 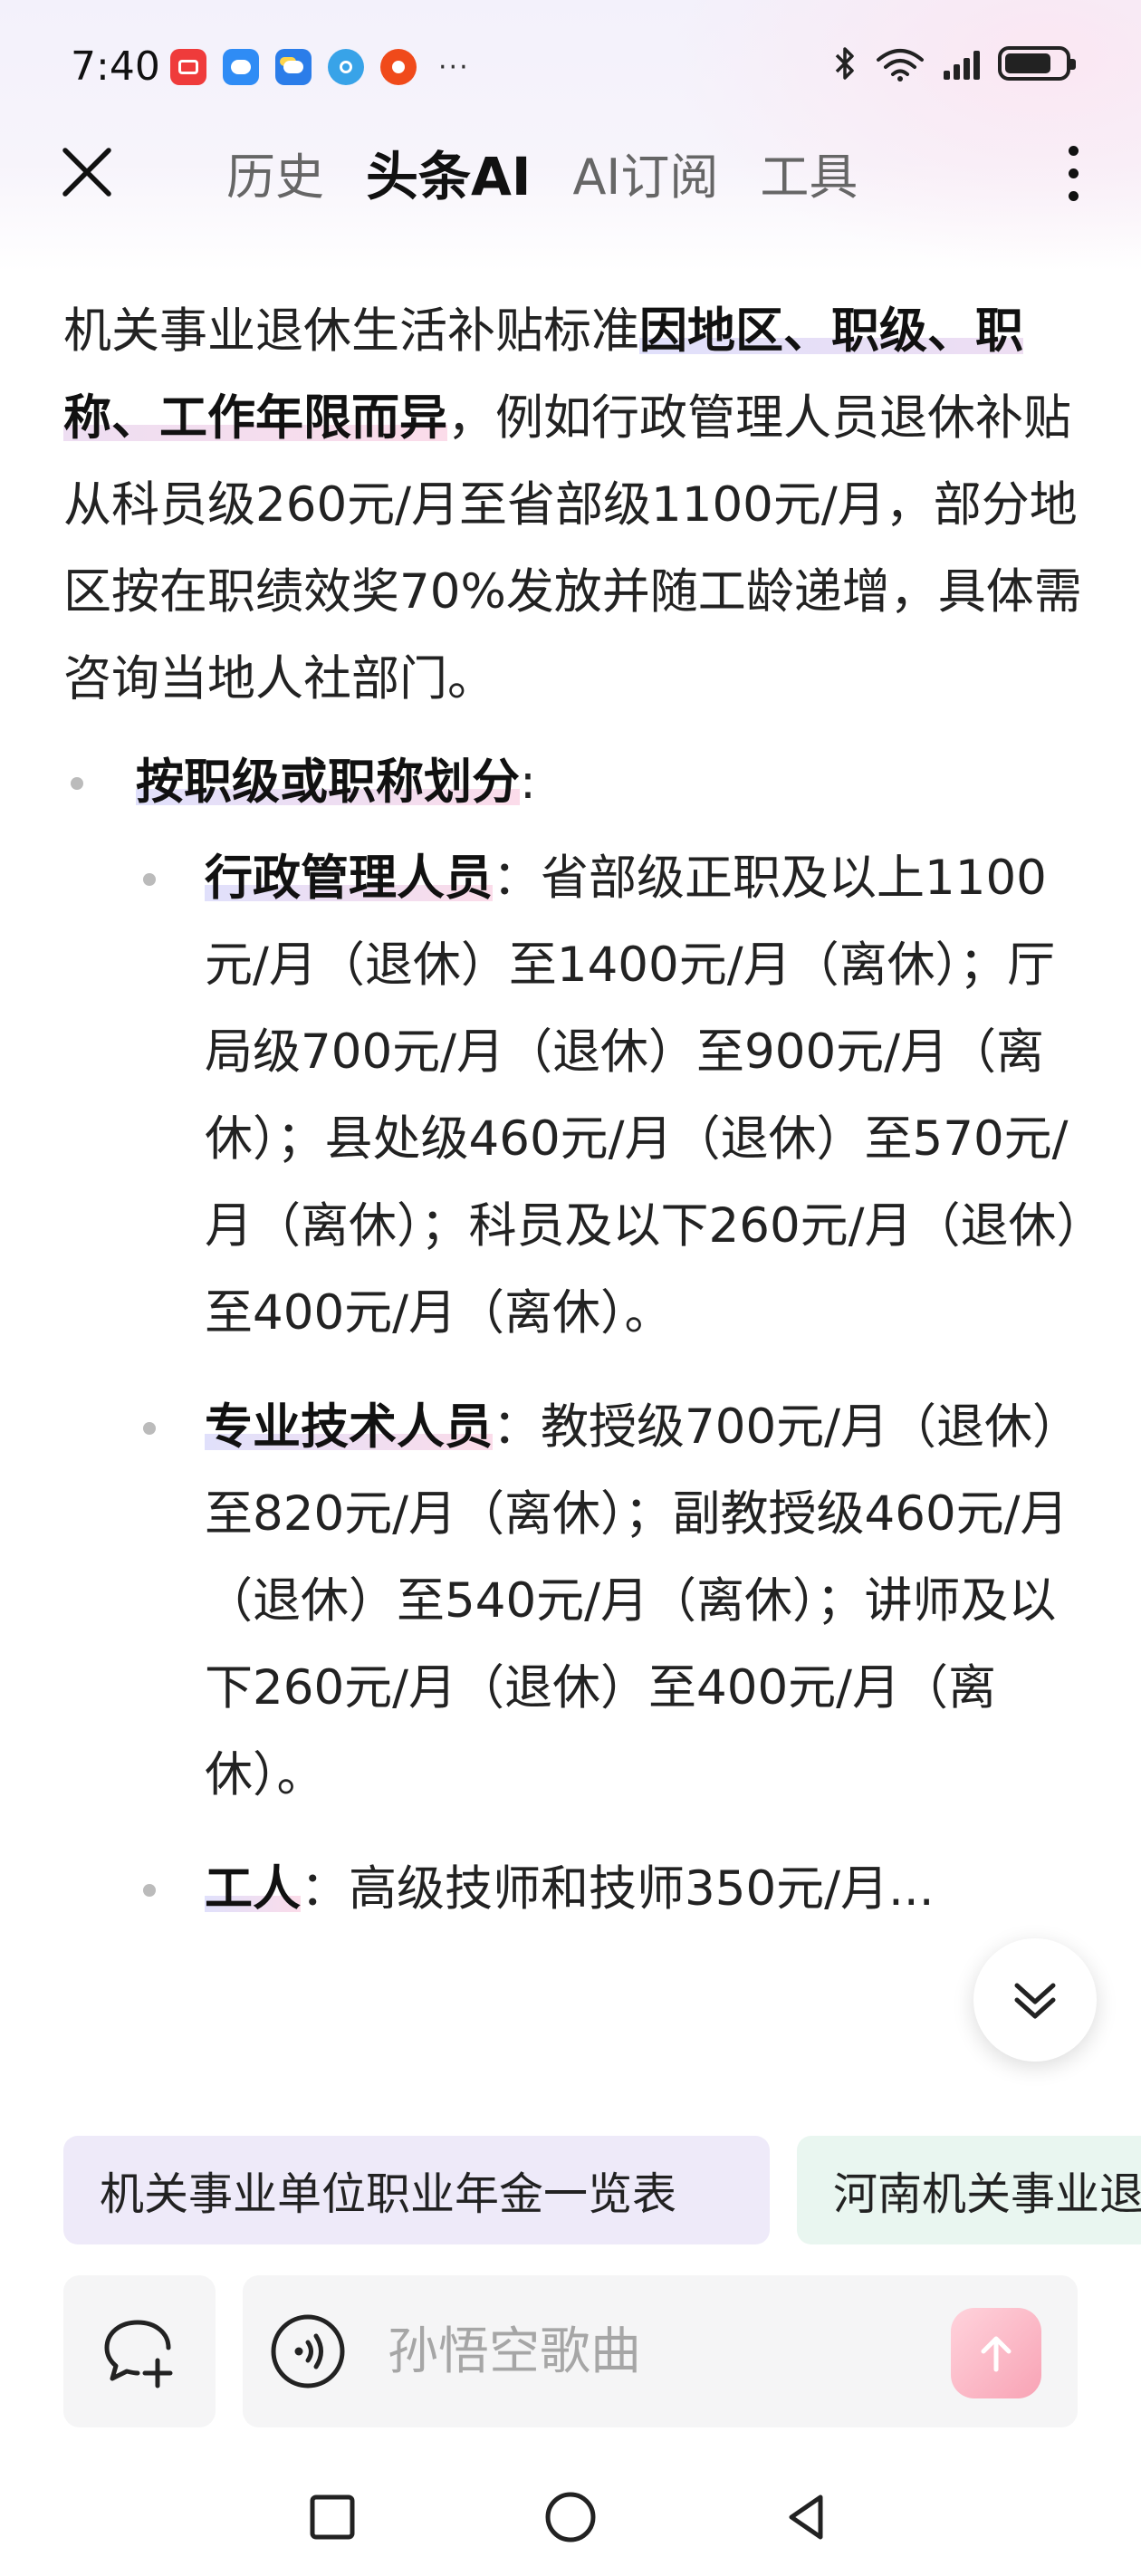 What do you see at coordinates (969, 2190) in the screenshot?
I see `suggestion-chip: 河南机关事业退休` at bounding box center [969, 2190].